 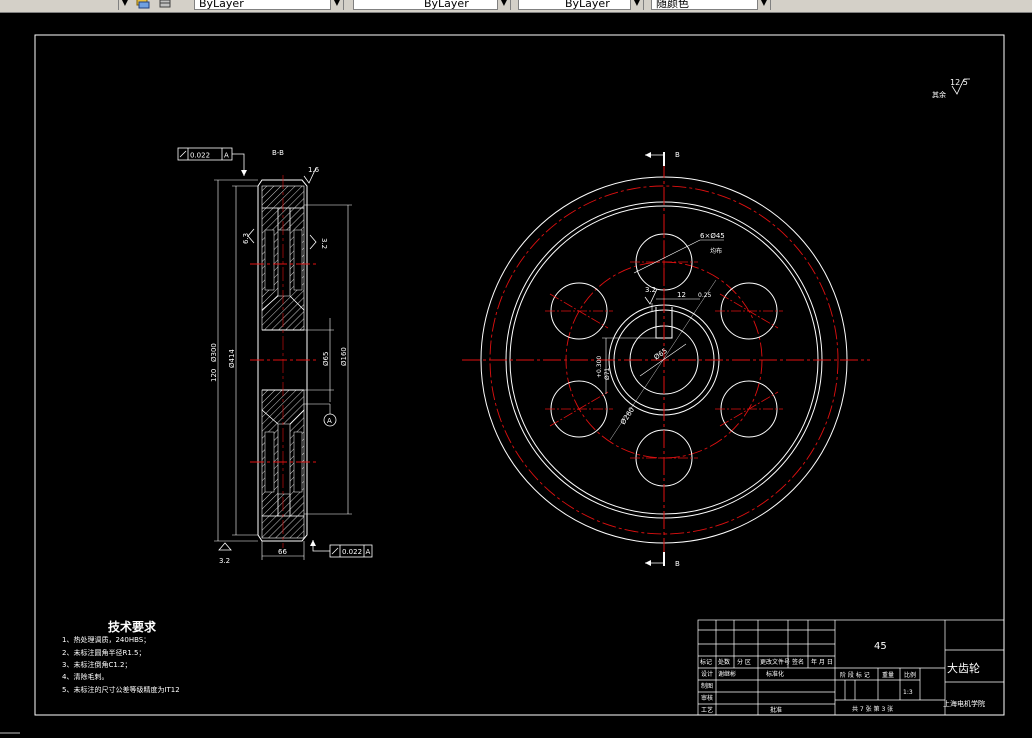 I want to click on header-cell: 年 月 日, so click(x=822, y=662).